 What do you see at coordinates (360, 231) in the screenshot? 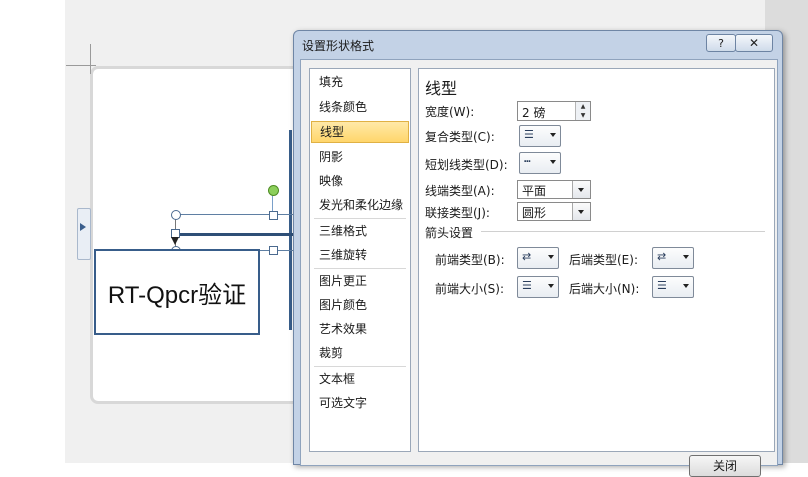
I see `nav-item-3d-format: 三维格式` at bounding box center [360, 231].